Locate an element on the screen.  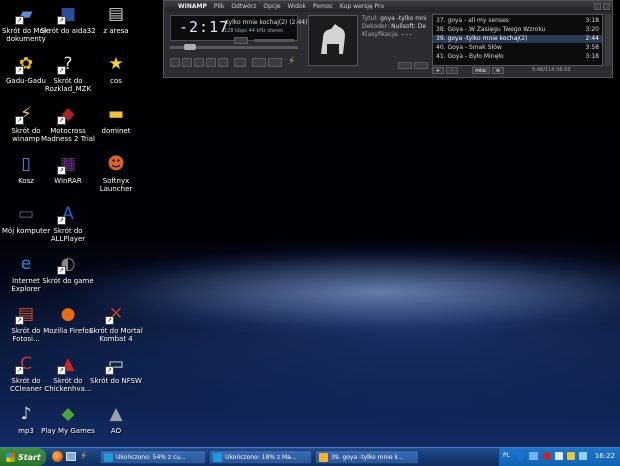
system-tray: PL 16:22 is located at coordinates (559, 457).